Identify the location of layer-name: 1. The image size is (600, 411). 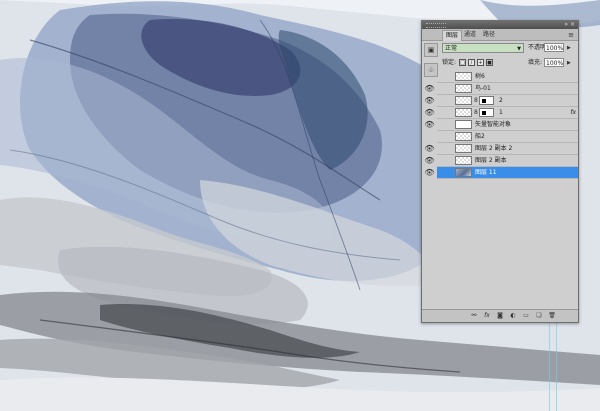
(501, 113).